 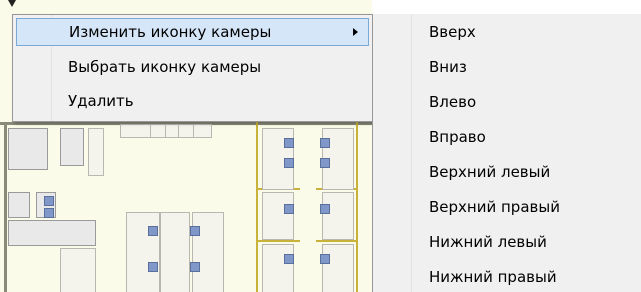 I want to click on submenu-item-bottom-left: Нижний левый, so click(x=488, y=242).